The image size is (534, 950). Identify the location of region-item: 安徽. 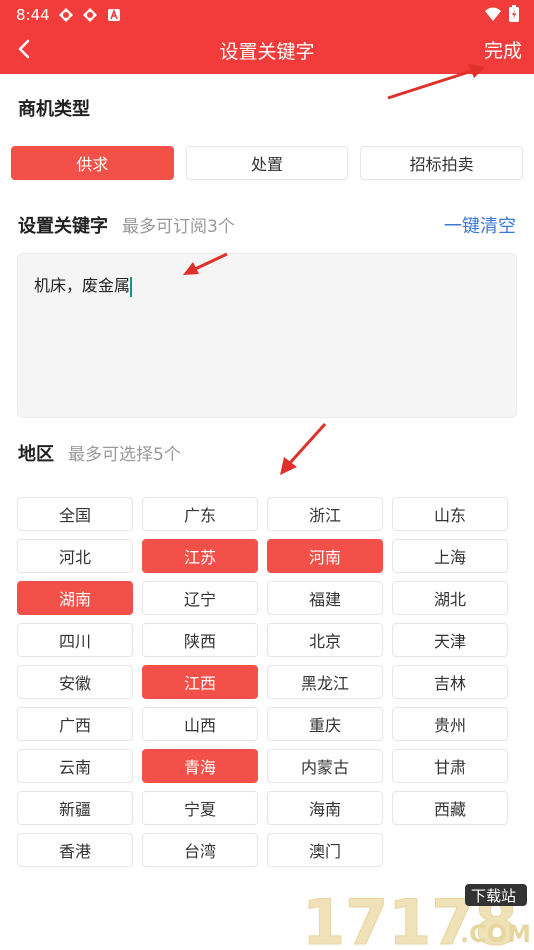
(75, 682).